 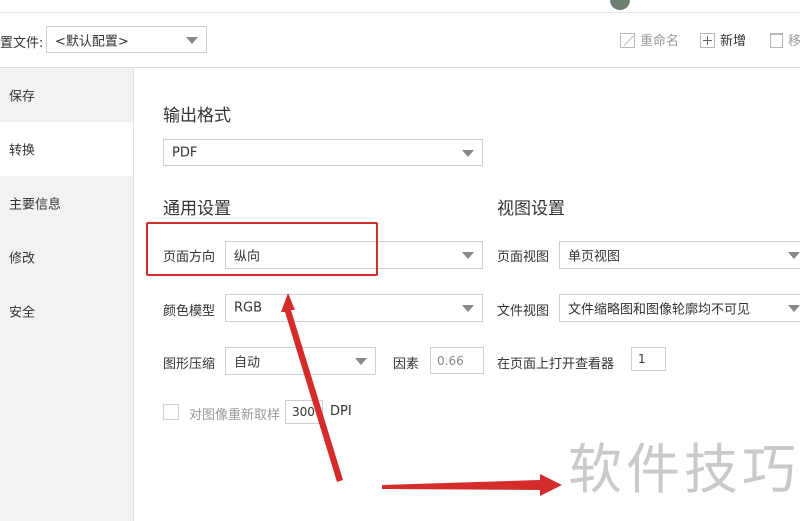 I want to click on watermark-text: 软件技巧, so click(x=684, y=469).